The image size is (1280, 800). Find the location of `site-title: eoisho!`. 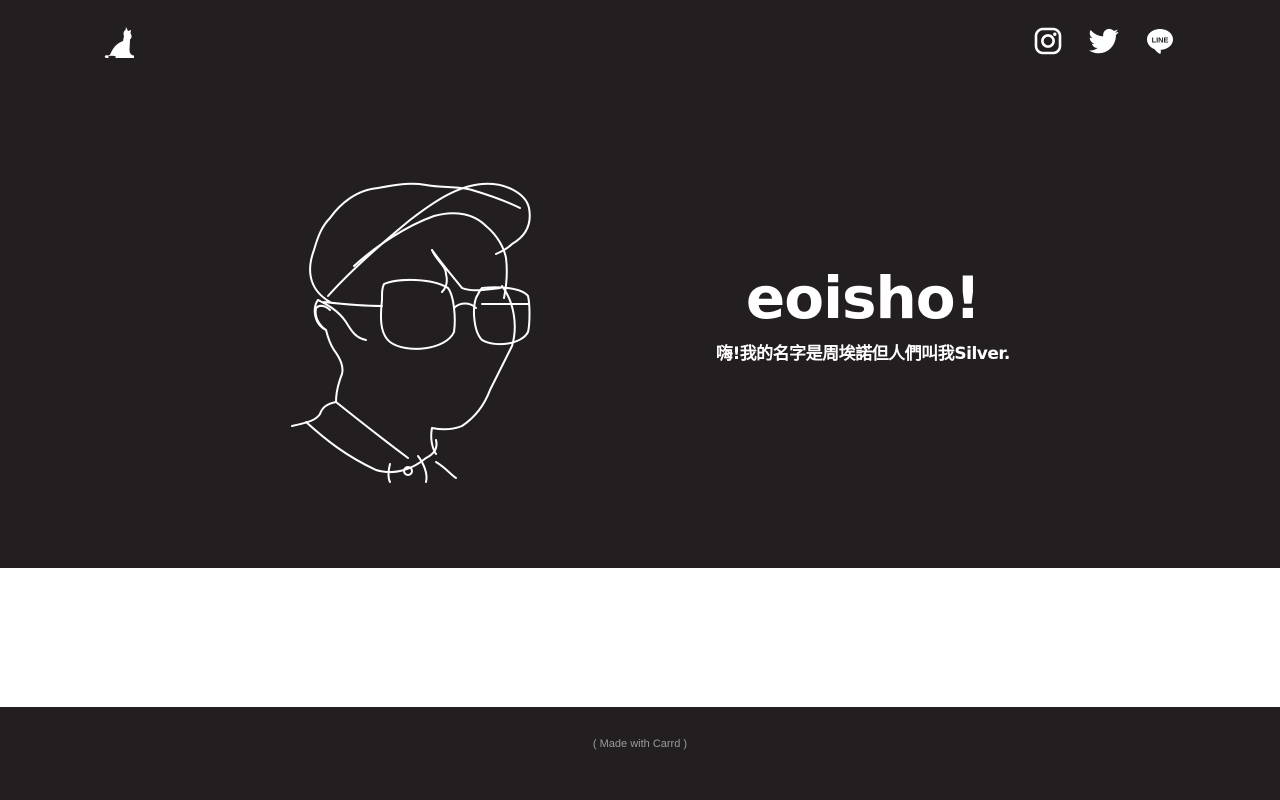

site-title: eoisho! is located at coordinates (863, 298).